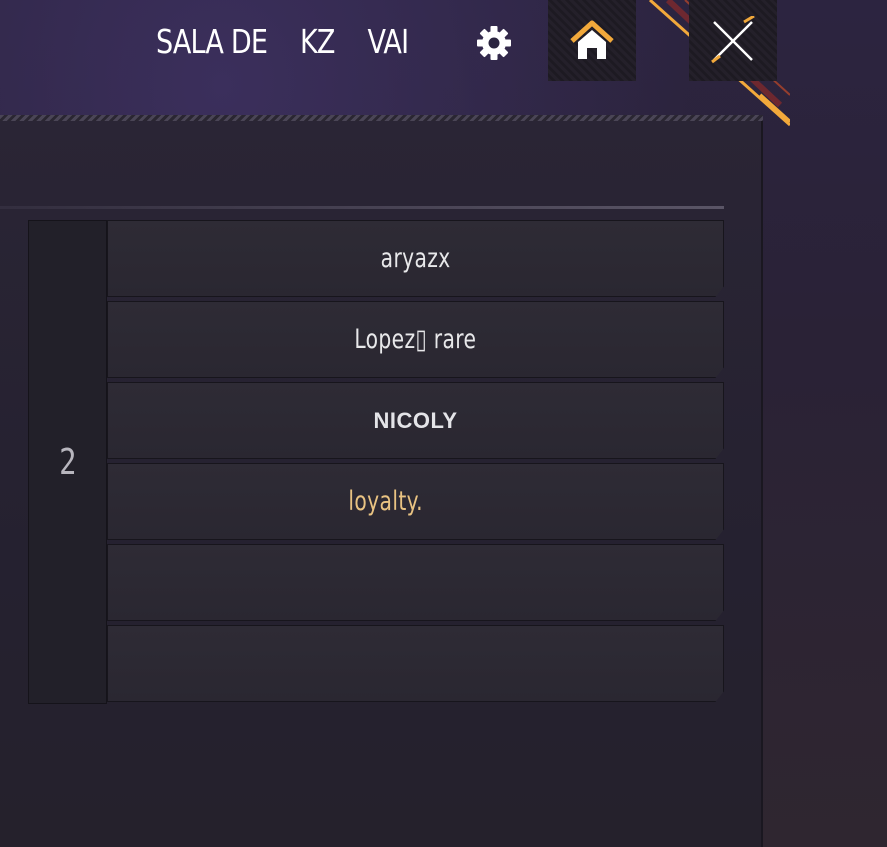 This screenshot has height=847, width=887. I want to click on player-slot-4: loyalty., so click(415, 501).